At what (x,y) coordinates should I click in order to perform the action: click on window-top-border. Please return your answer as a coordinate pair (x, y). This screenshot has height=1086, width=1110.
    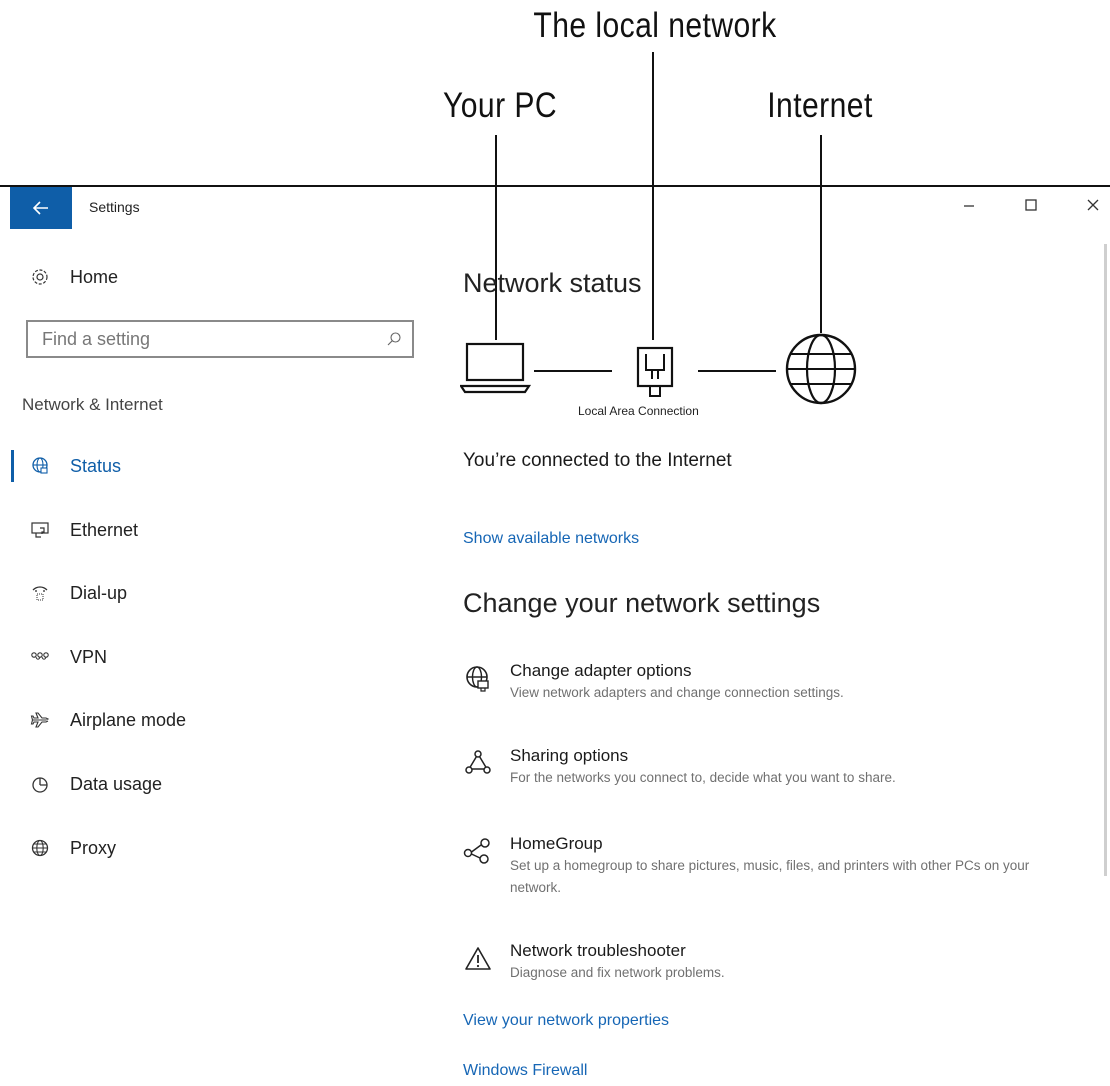
    Looking at the image, I should click on (555, 186).